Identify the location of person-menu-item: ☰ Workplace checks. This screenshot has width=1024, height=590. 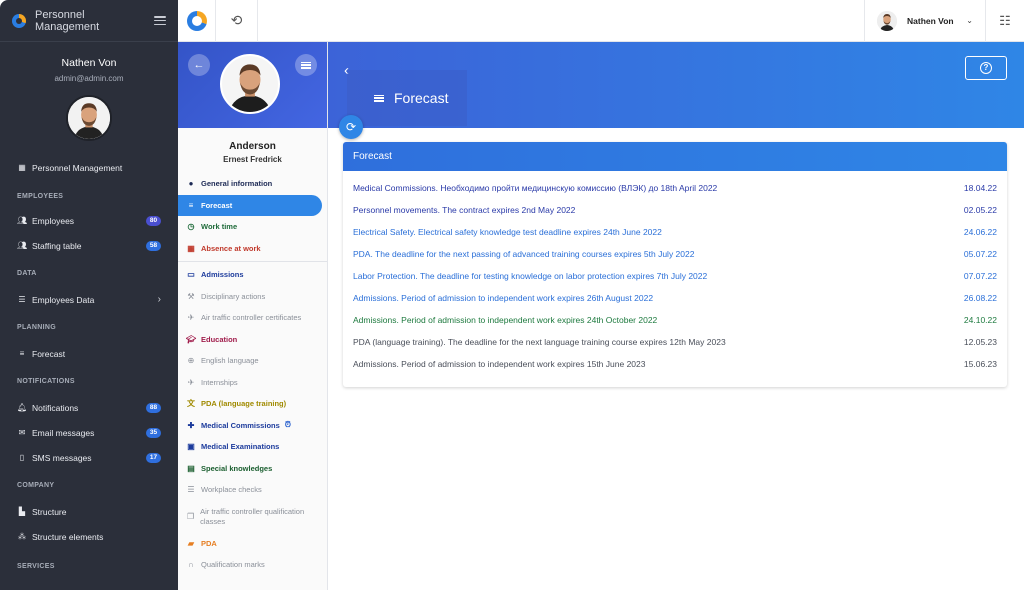
(252, 490).